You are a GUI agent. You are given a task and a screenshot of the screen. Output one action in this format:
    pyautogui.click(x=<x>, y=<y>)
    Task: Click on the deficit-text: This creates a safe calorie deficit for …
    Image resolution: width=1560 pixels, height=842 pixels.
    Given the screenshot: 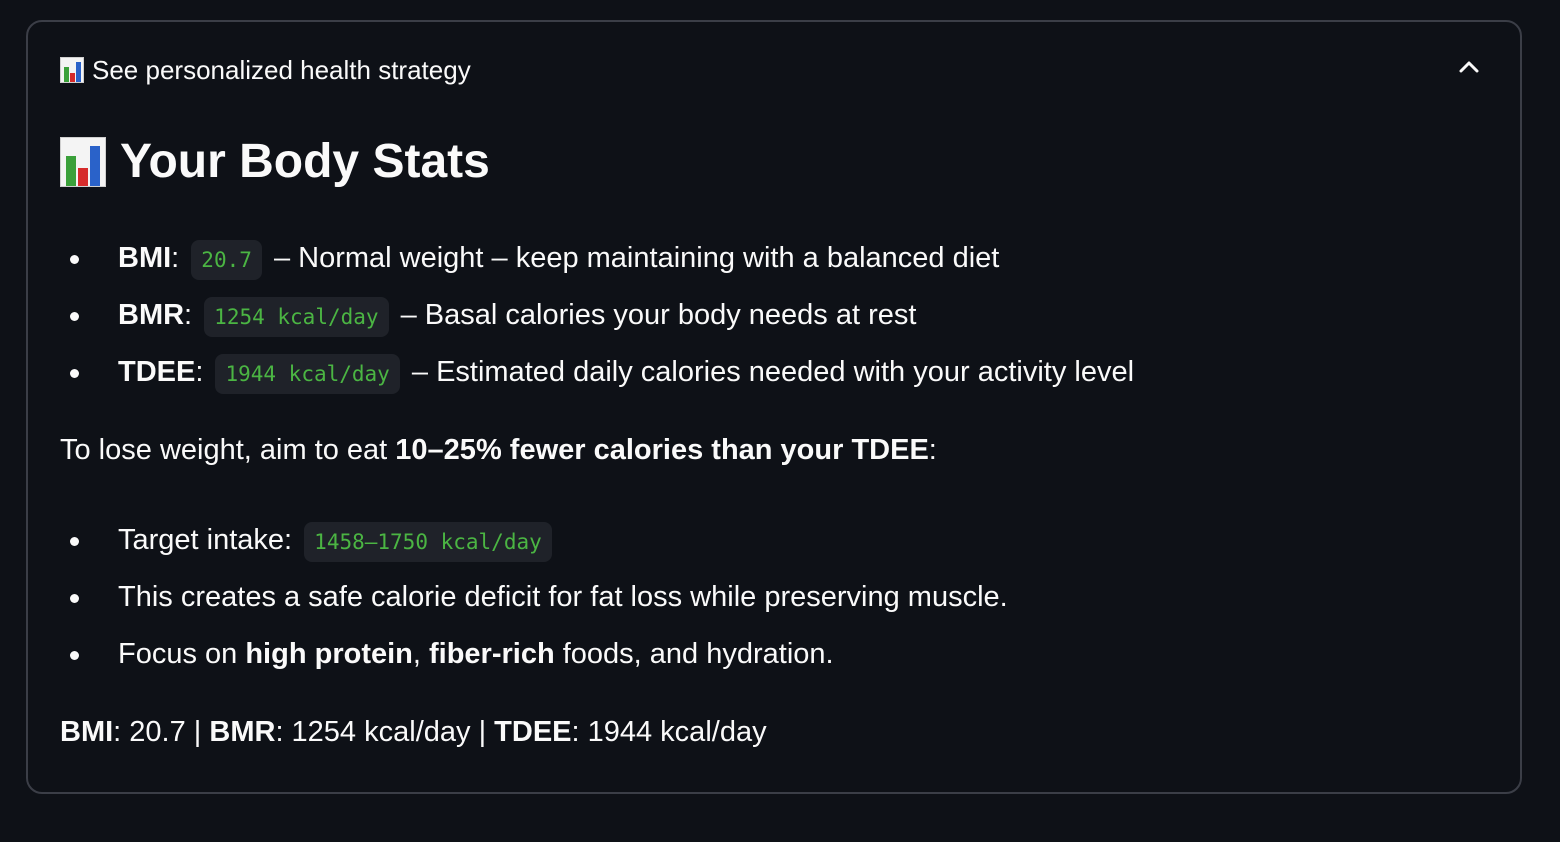 What is the action you would take?
    pyautogui.click(x=563, y=597)
    